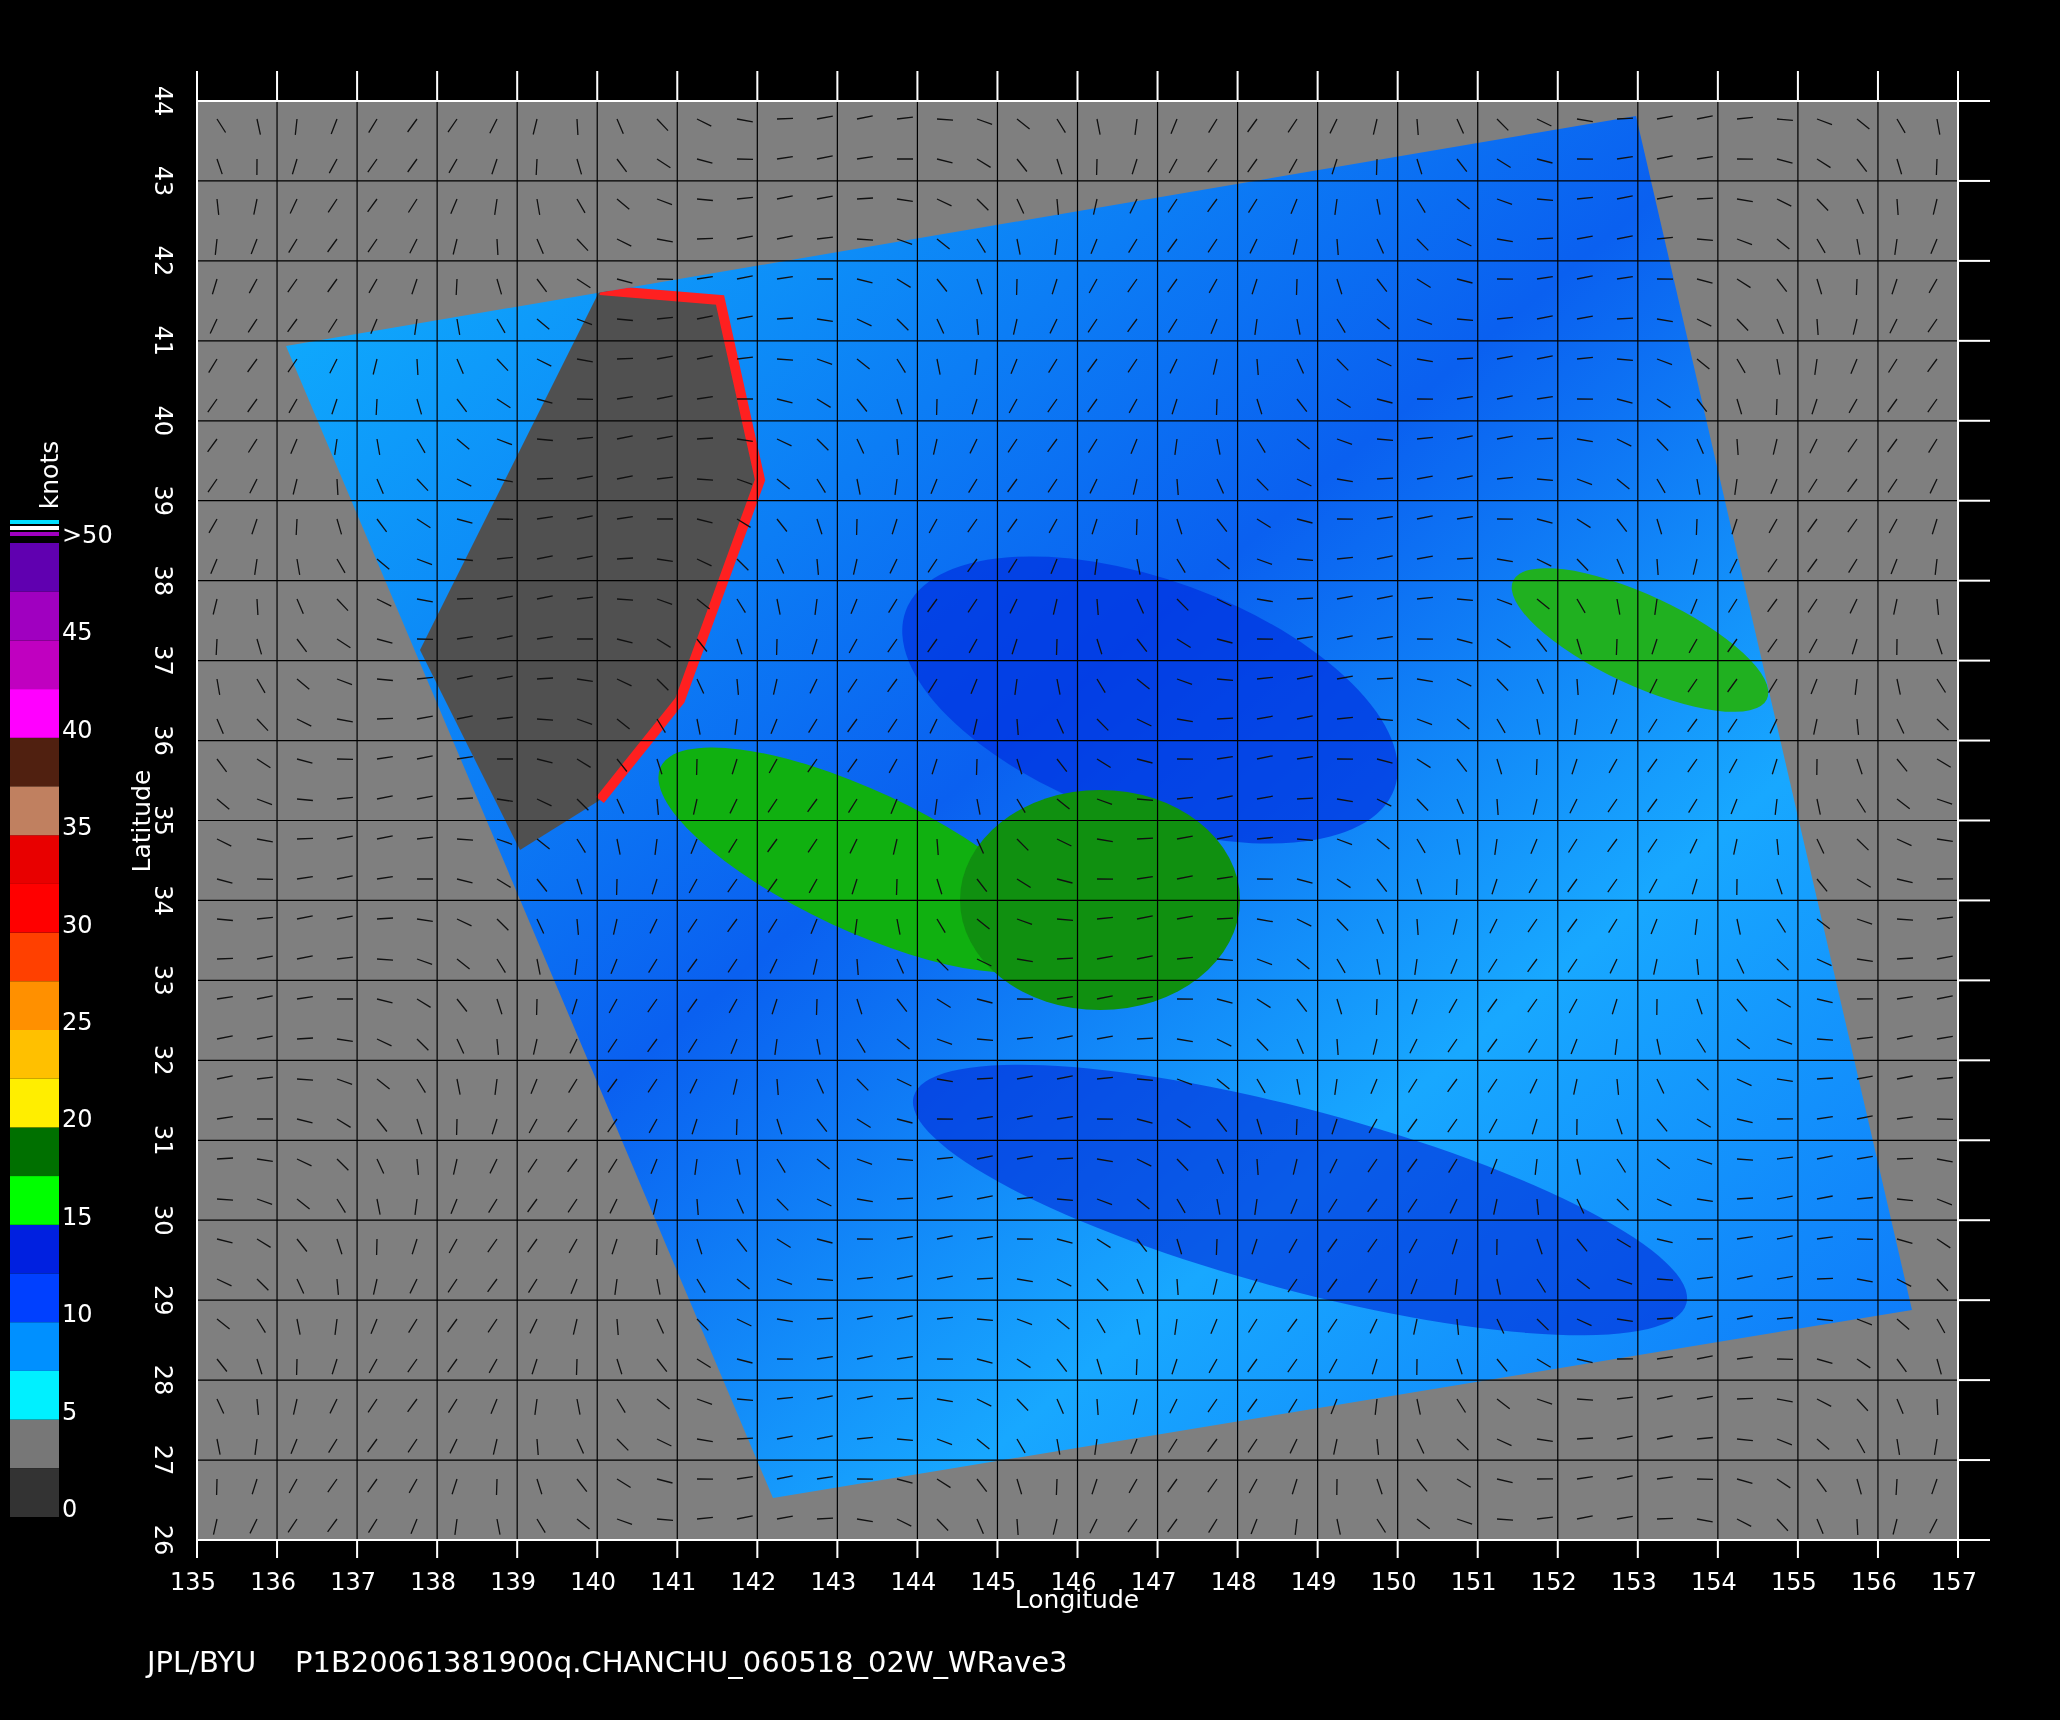 Image resolution: width=2060 pixels, height=1720 pixels. Describe the element at coordinates (433, 1582) in the screenshot. I see `tick-label: 138` at that location.